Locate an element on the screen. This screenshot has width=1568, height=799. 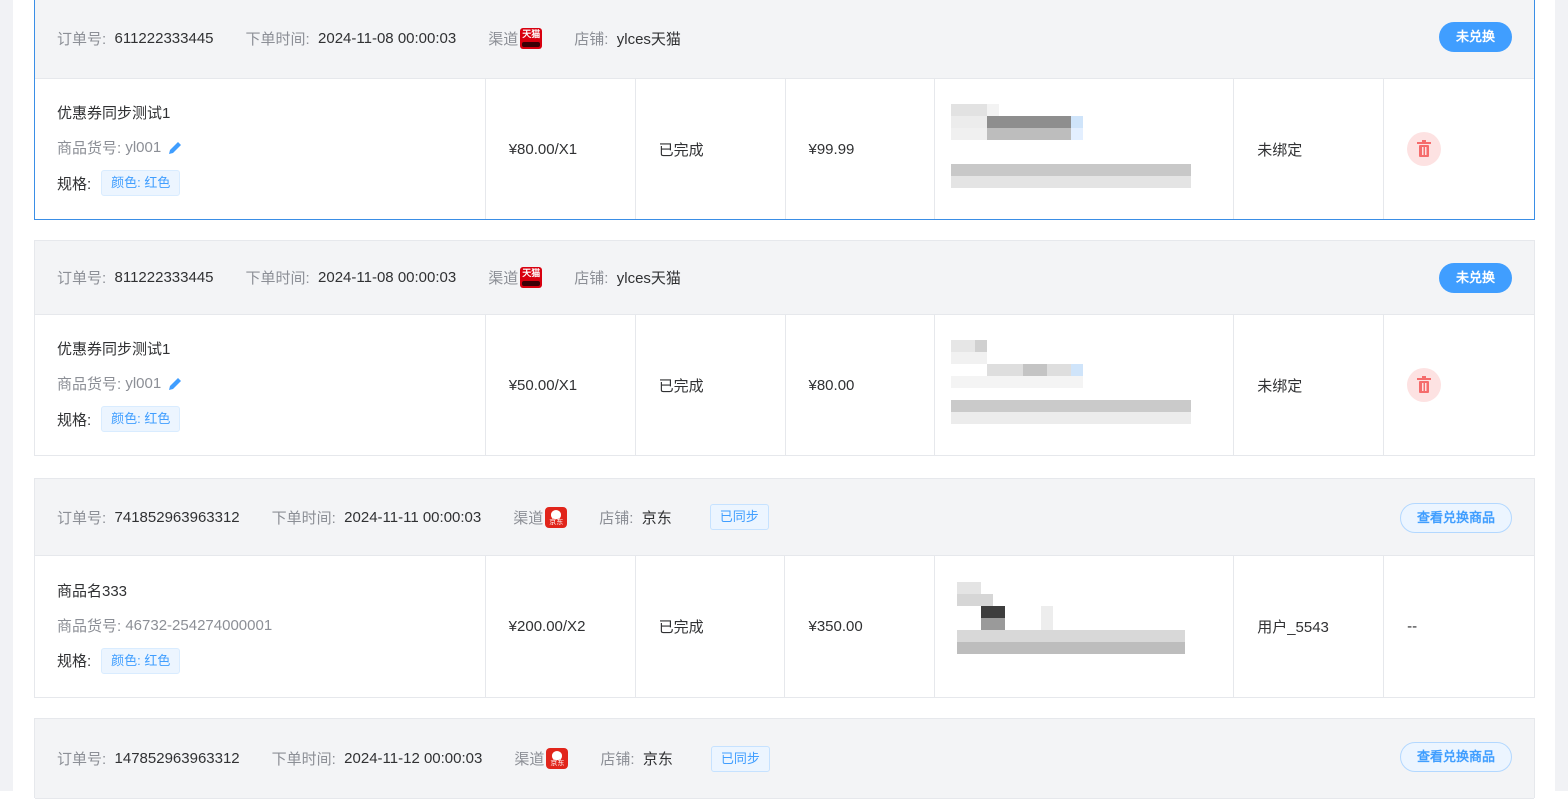
product-sku: 商品货号: 46732-254274000001 is located at coordinates (165, 625).